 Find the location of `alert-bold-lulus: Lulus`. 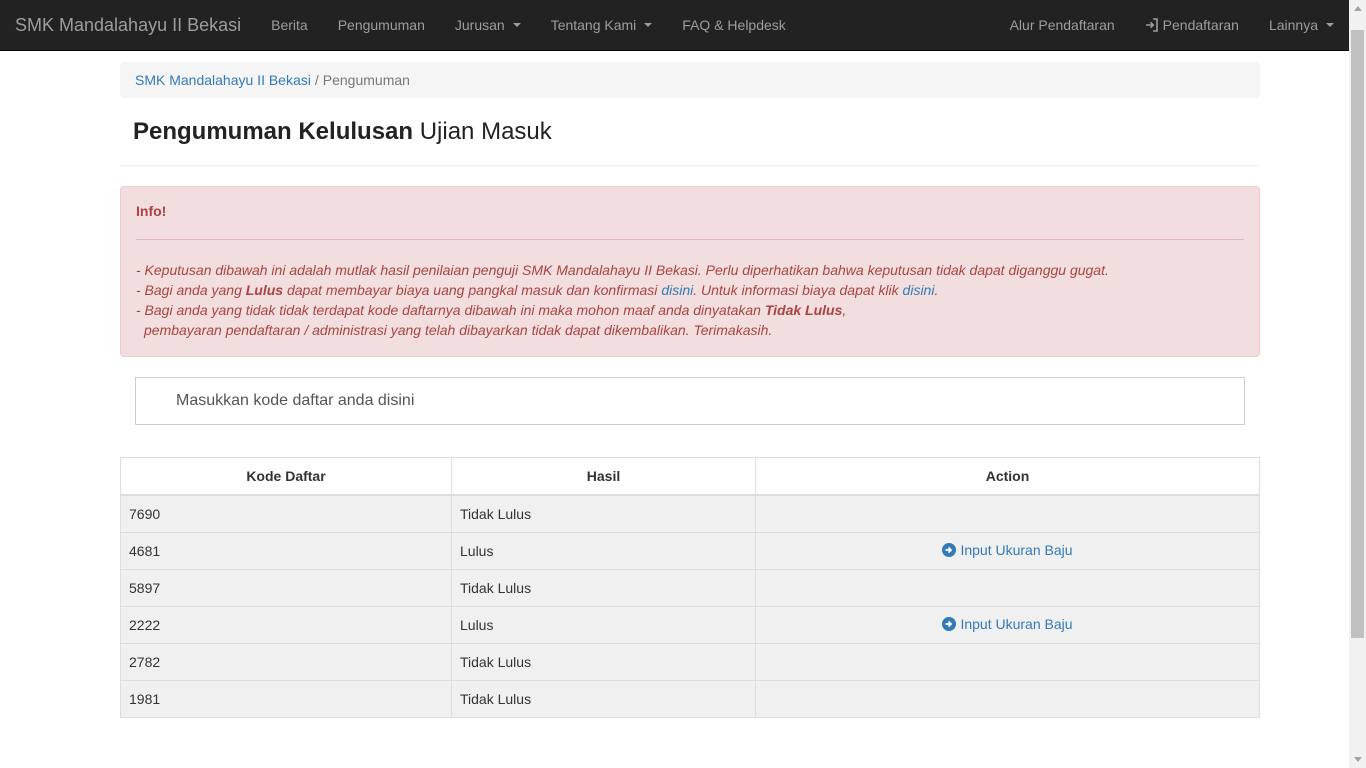

alert-bold-lulus: Lulus is located at coordinates (264, 289).